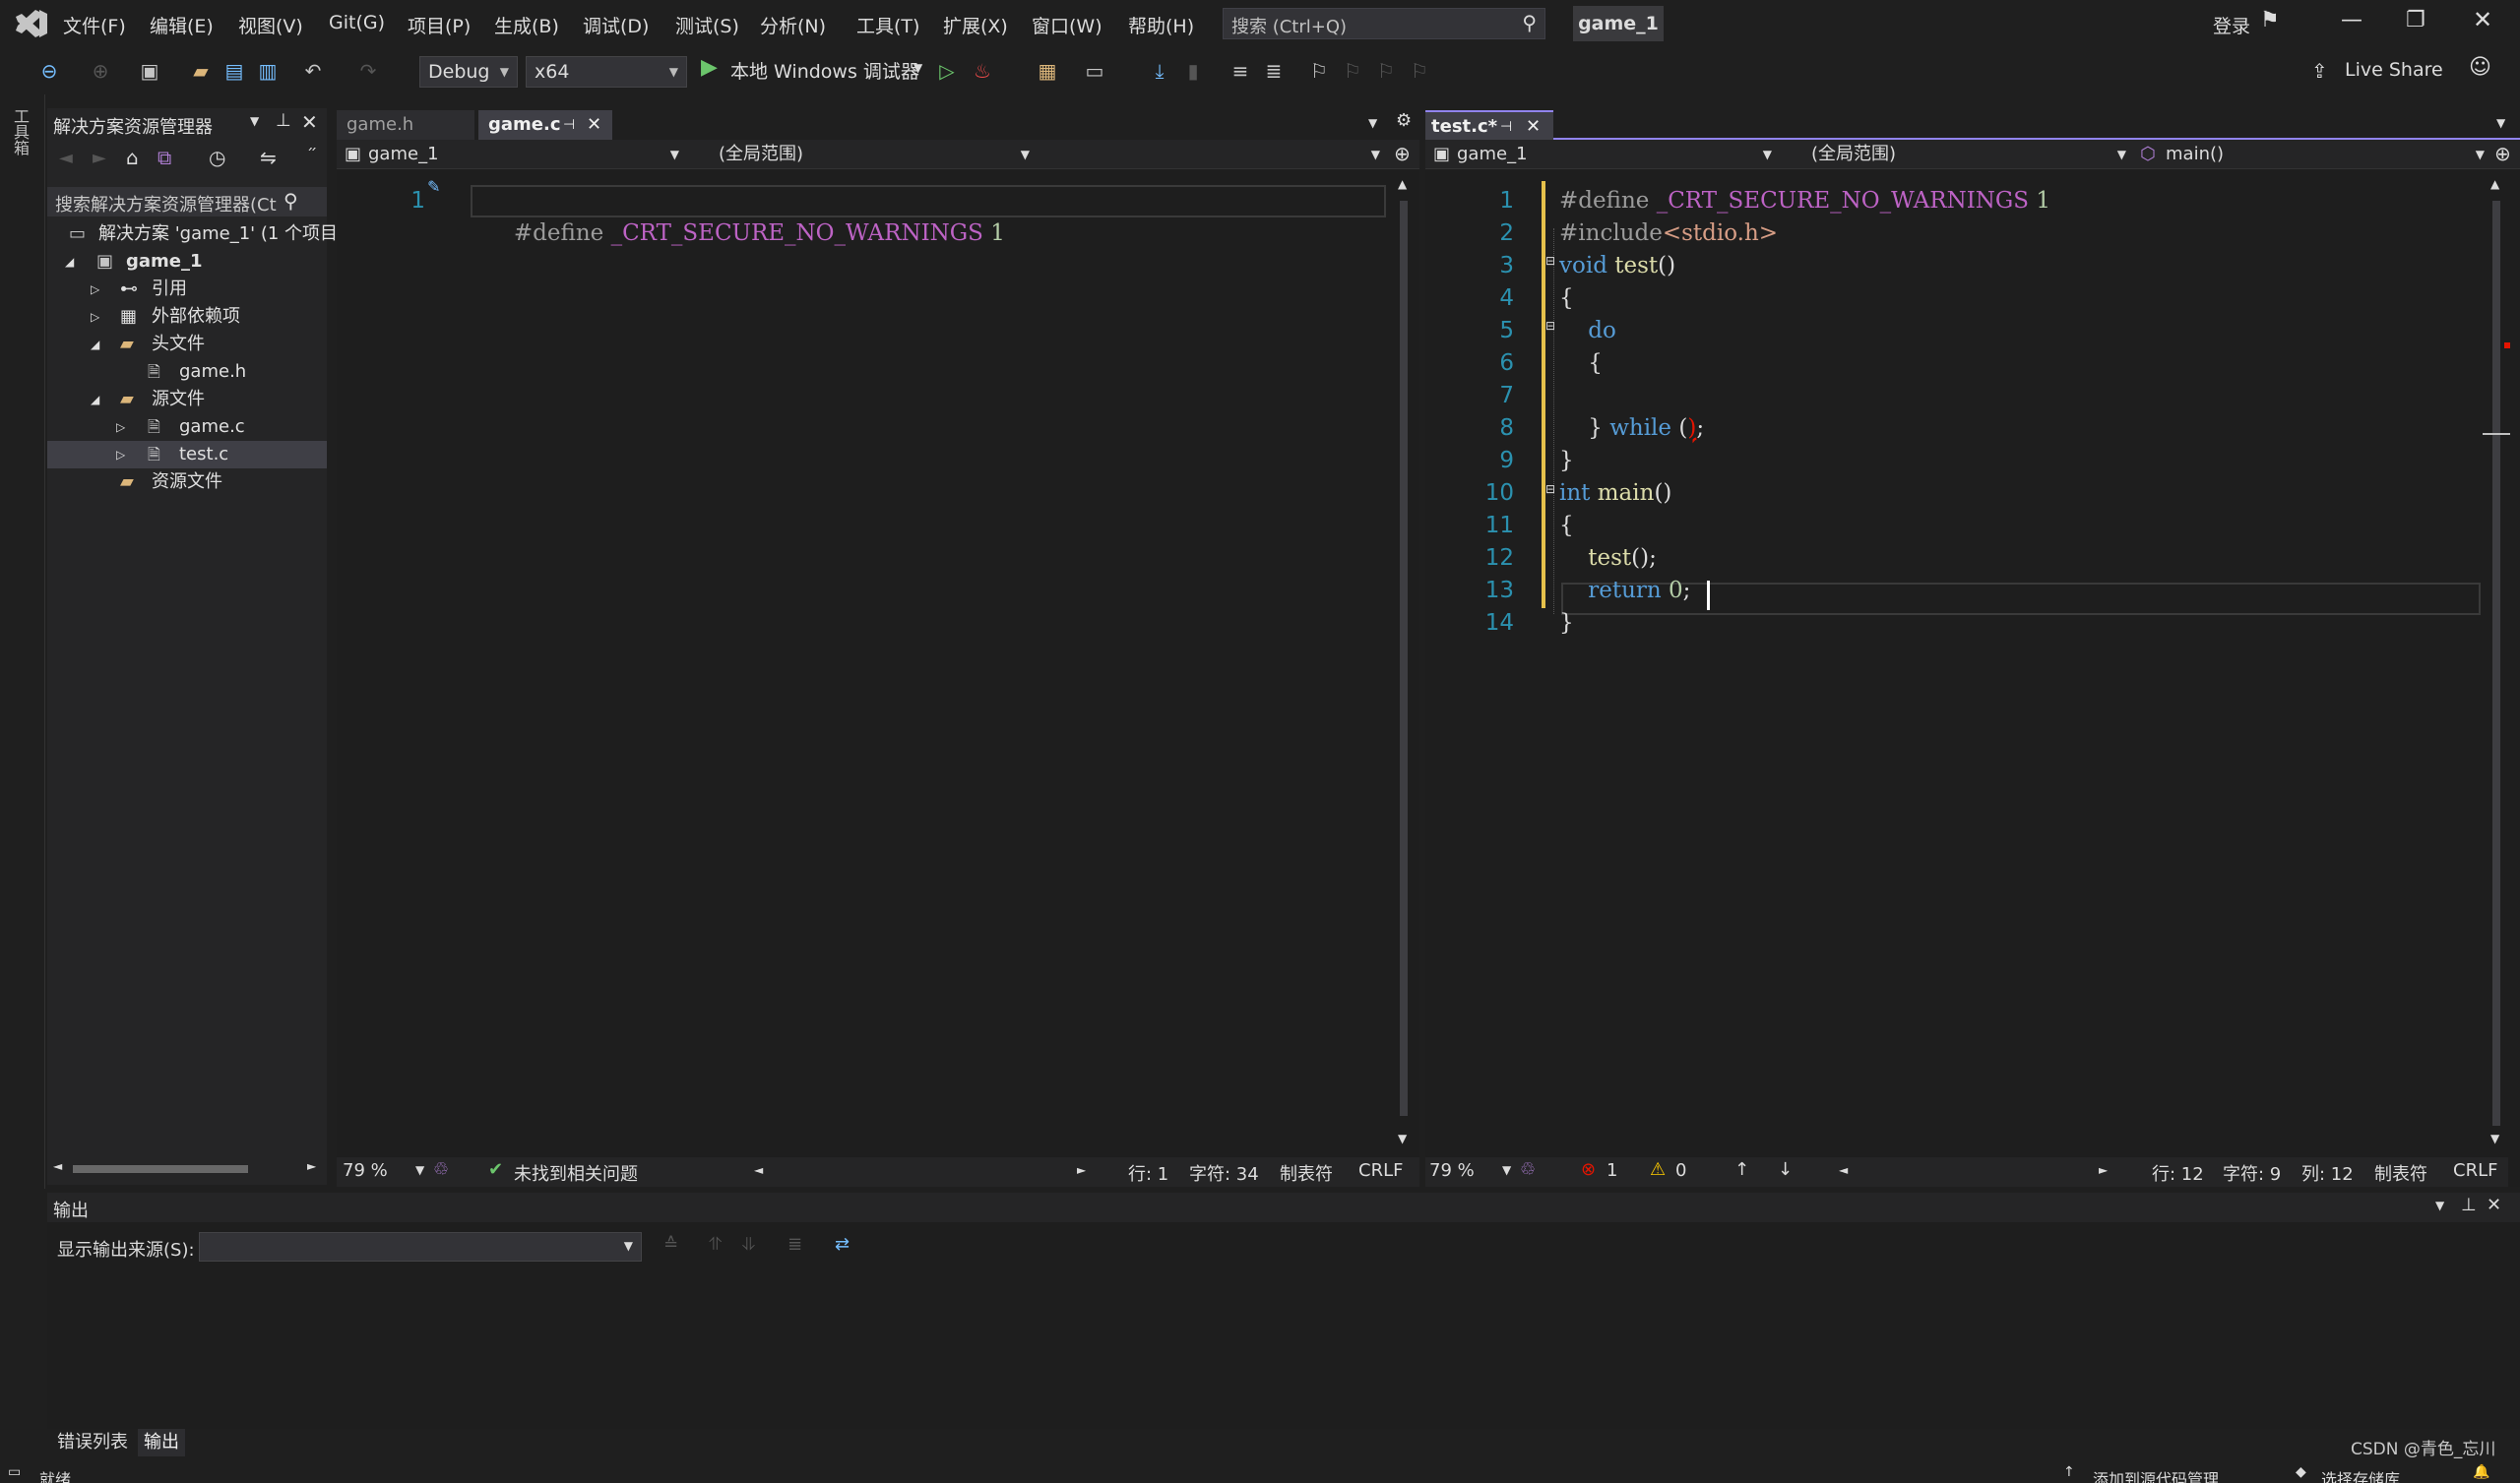 The width and height of the screenshot is (2520, 1483). Describe the element at coordinates (709, 67) in the screenshot. I see `start-debug-icon: ▶` at that location.